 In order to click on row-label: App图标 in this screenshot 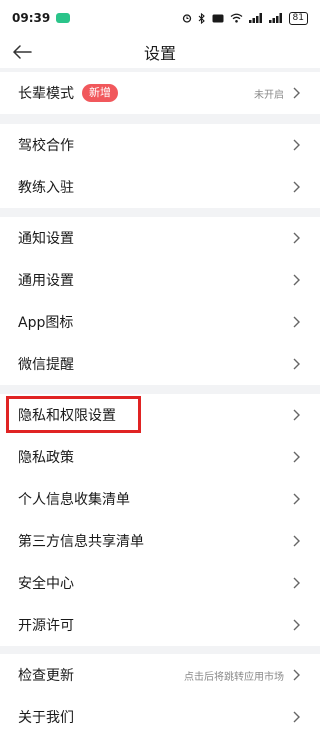, I will do `click(46, 323)`.